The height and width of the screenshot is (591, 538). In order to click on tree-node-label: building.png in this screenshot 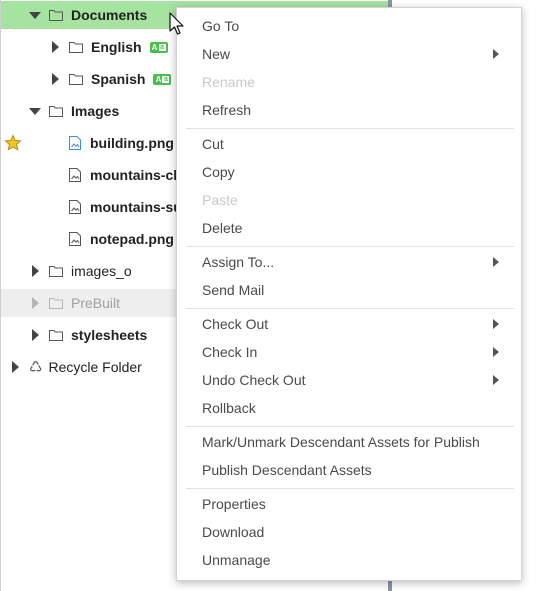, I will do `click(132, 143)`.